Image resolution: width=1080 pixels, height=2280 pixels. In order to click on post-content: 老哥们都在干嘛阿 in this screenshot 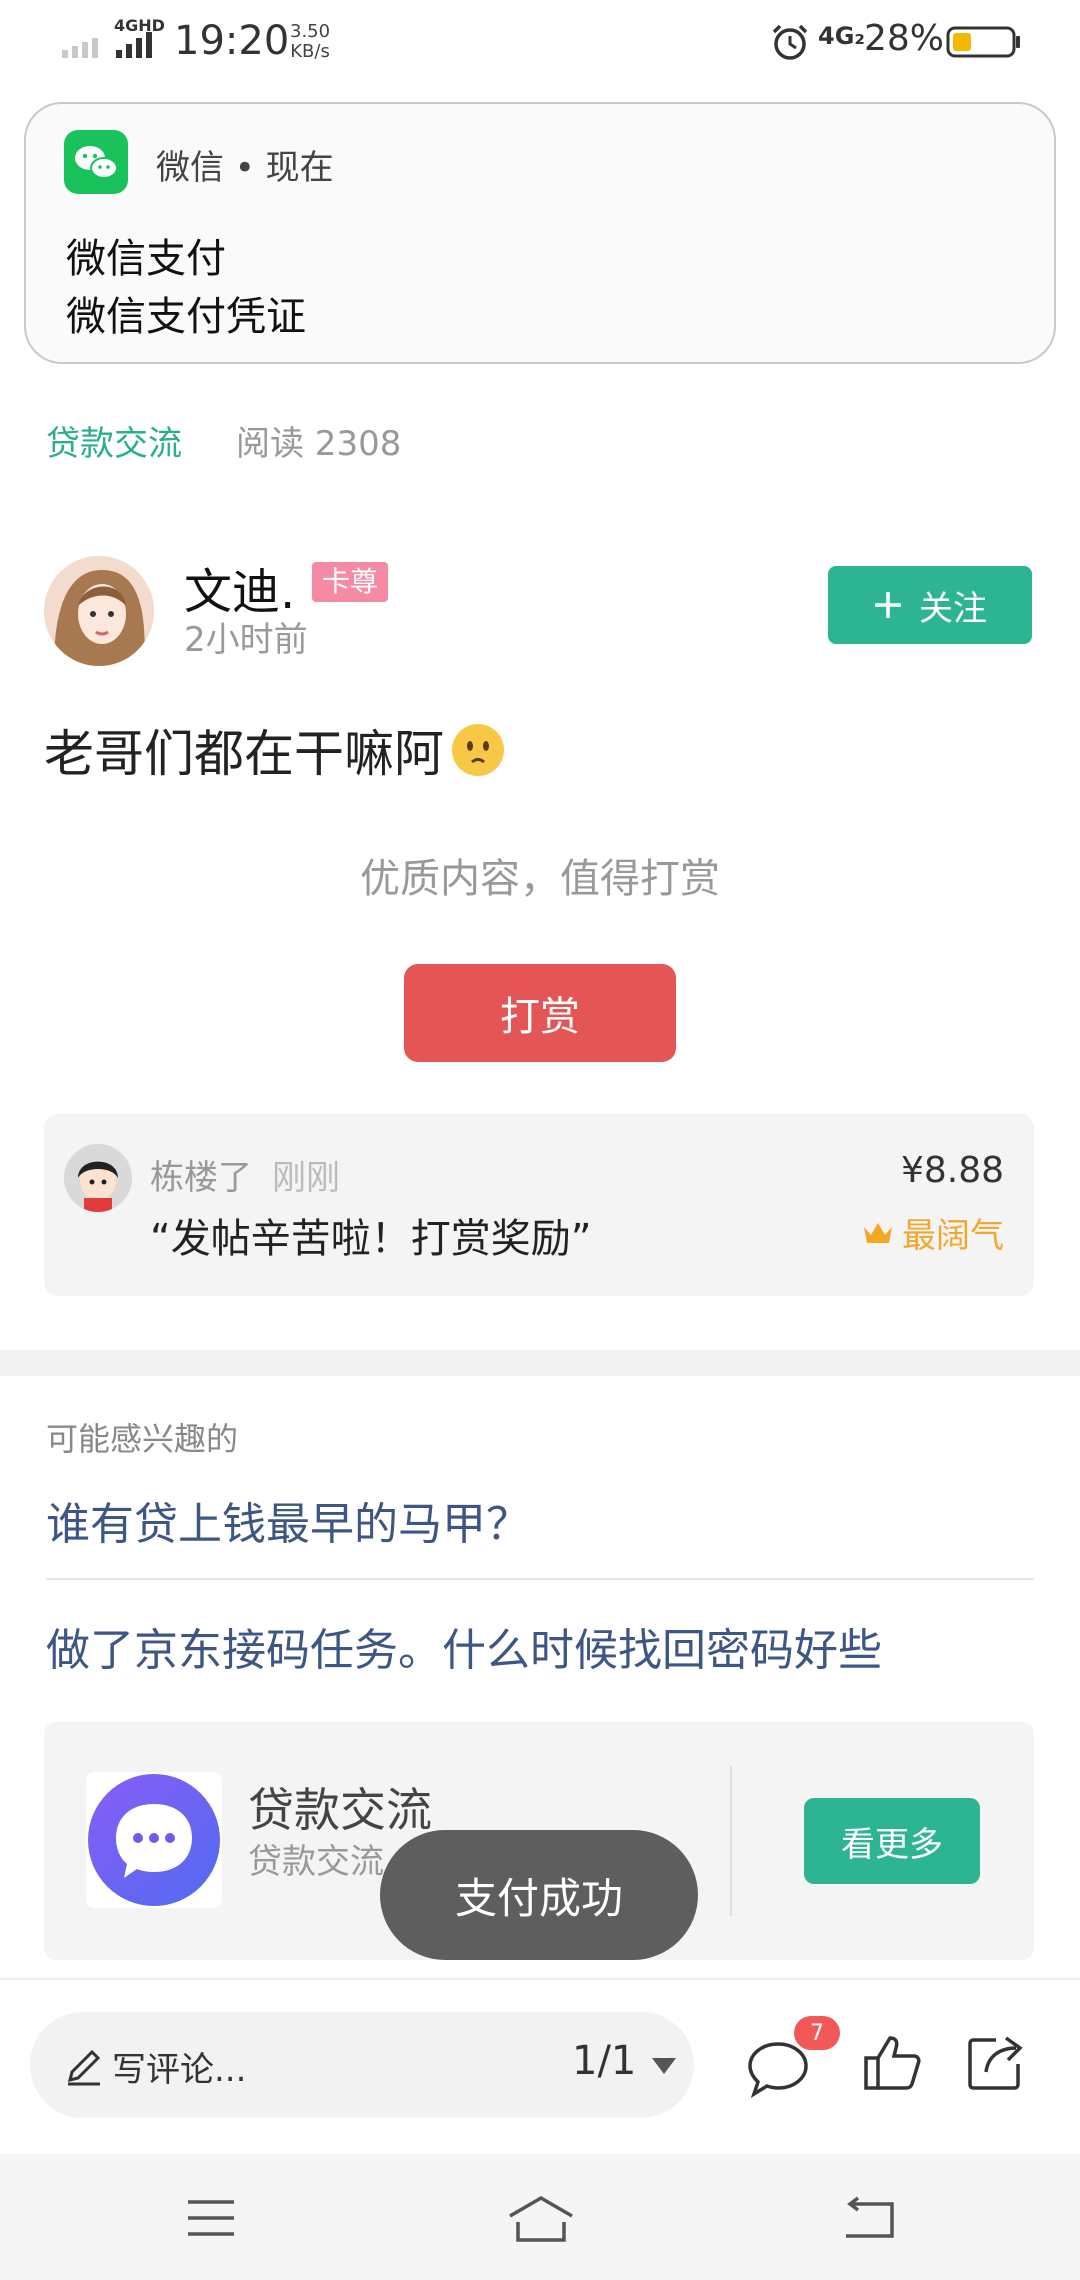, I will do `click(274, 750)`.